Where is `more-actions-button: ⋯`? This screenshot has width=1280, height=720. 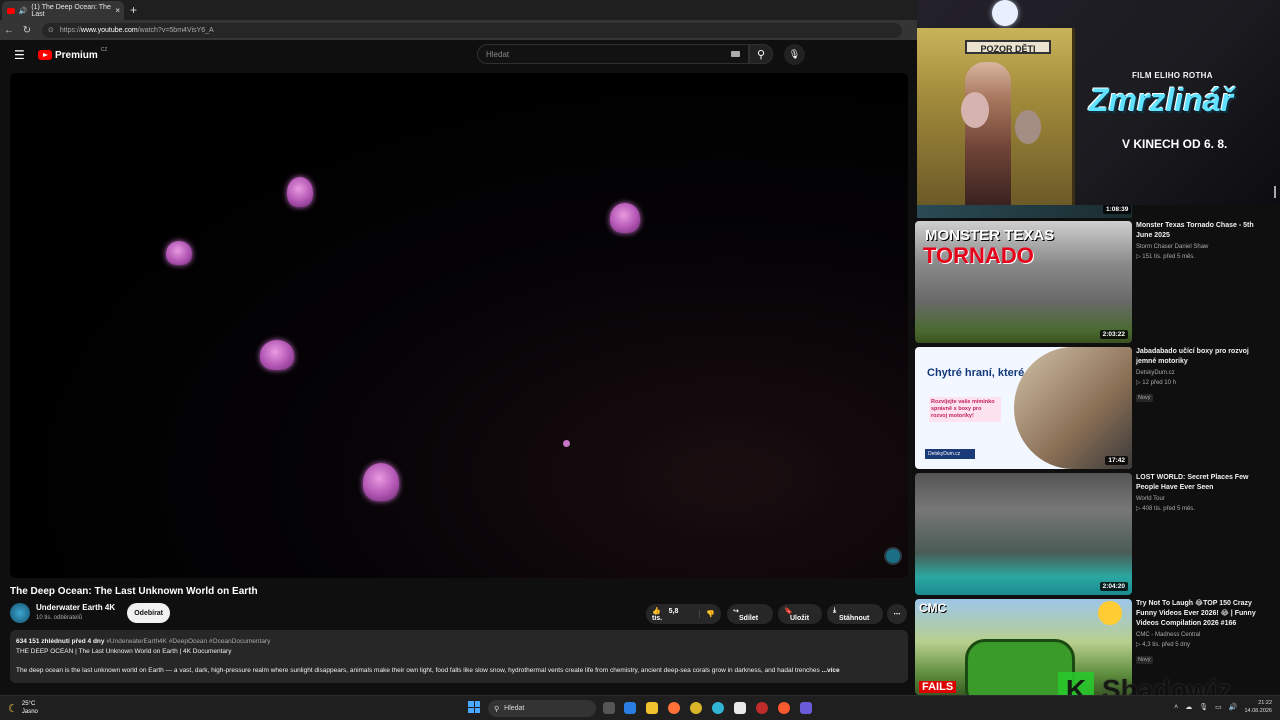 more-actions-button: ⋯ is located at coordinates (897, 614).